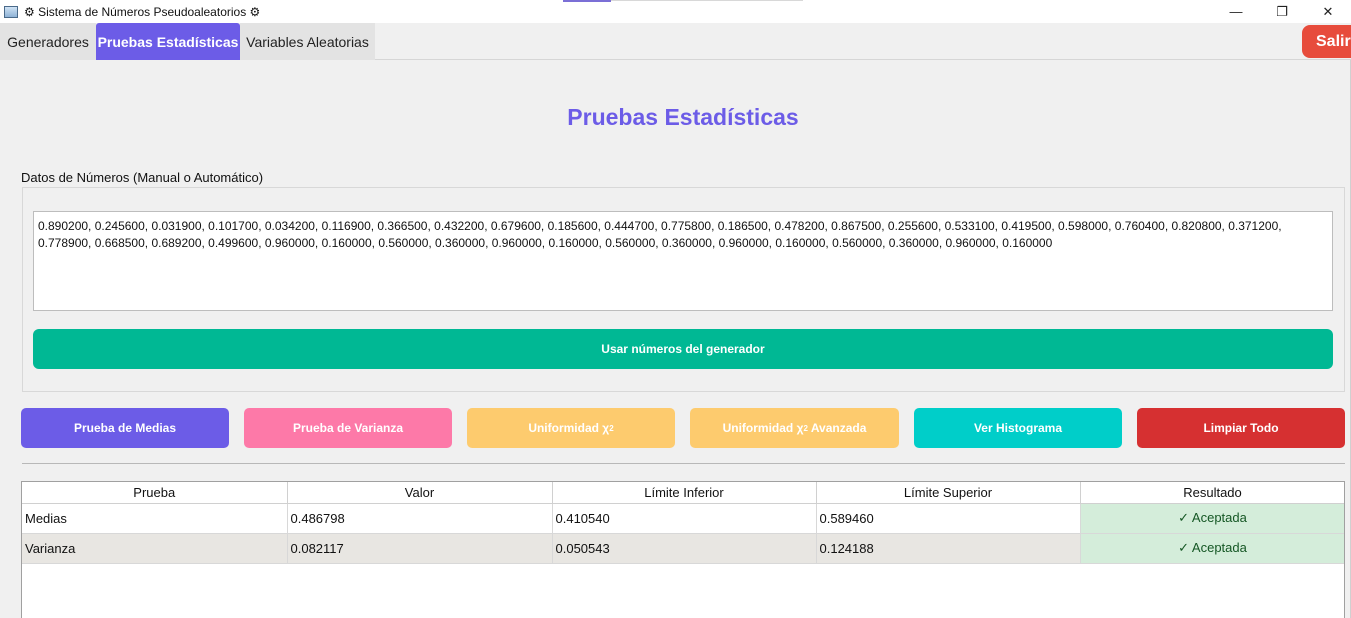  Describe the element at coordinates (420, 493) in the screenshot. I see `column-header-valor: Valor` at that location.